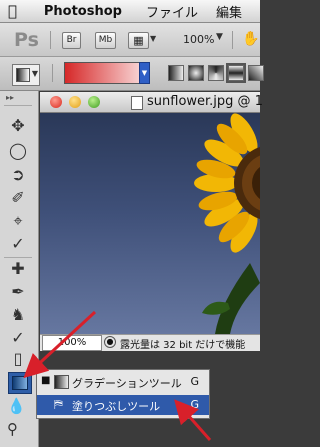 The width and height of the screenshot is (320, 447). What do you see at coordinates (193, 420) in the screenshot?
I see `arrow-to-paint-bucket` at bounding box center [193, 420].